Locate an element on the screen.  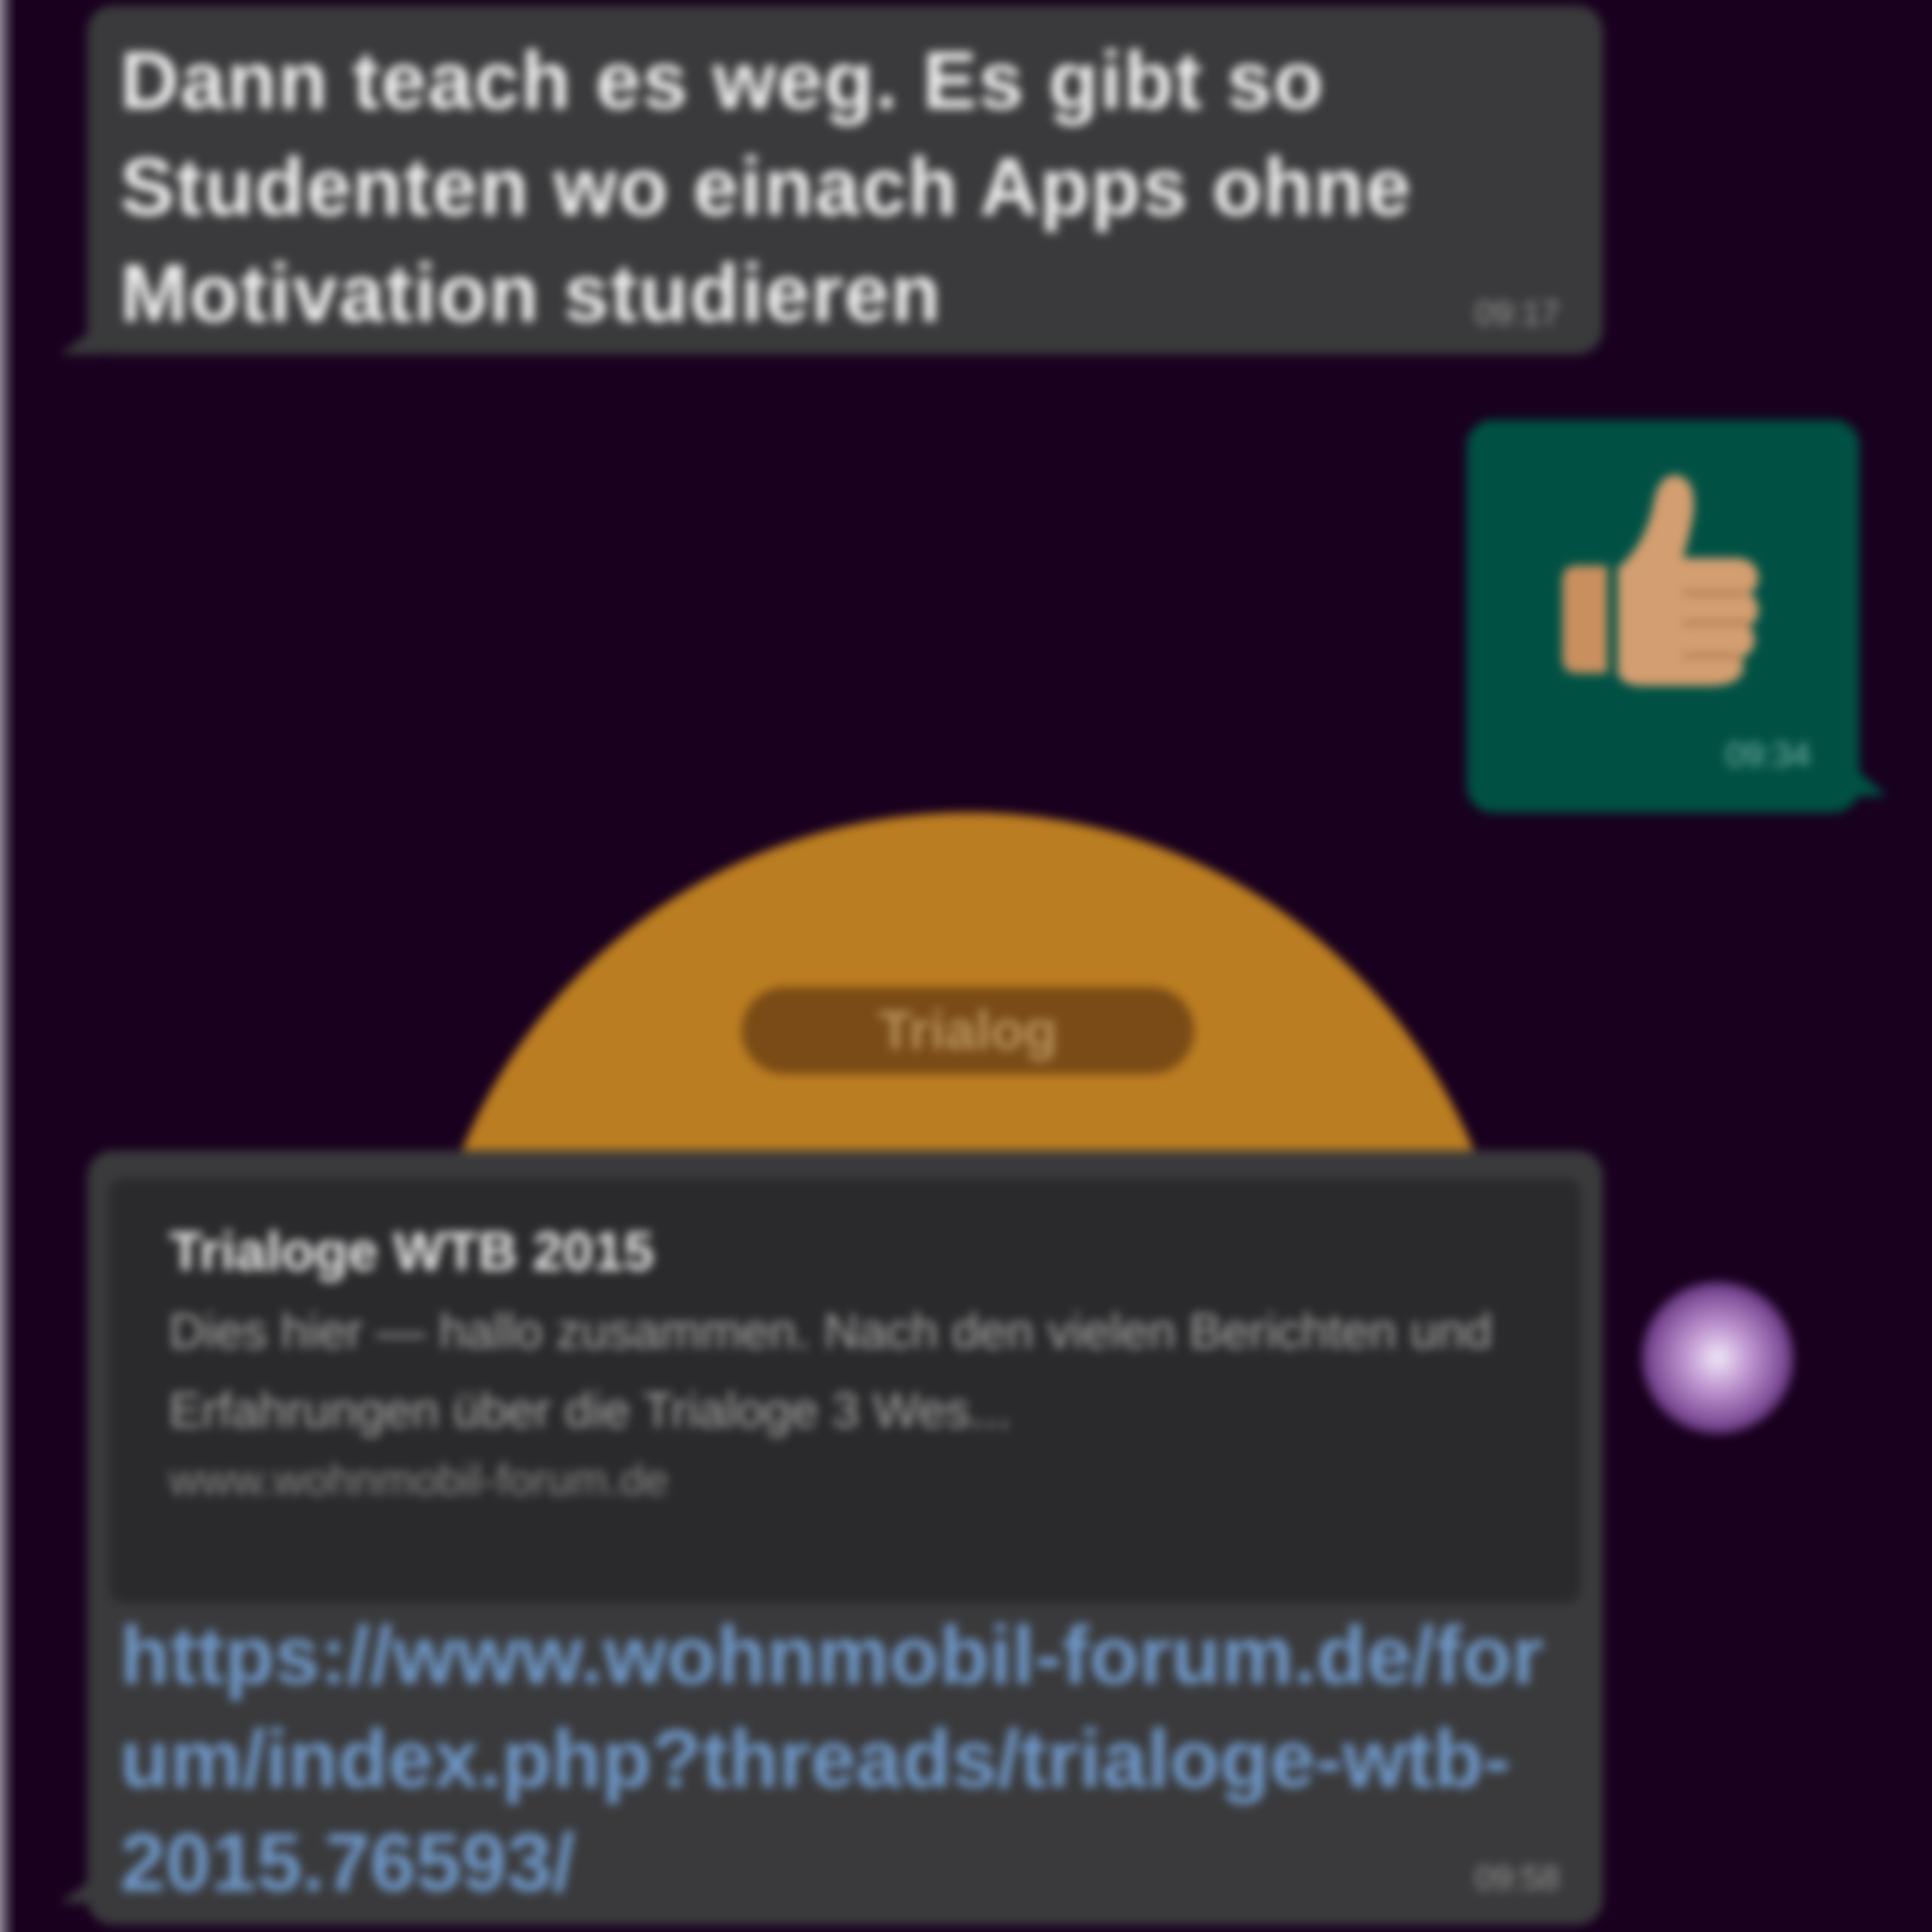
message-time: 09:34 is located at coordinates (1767, 755).